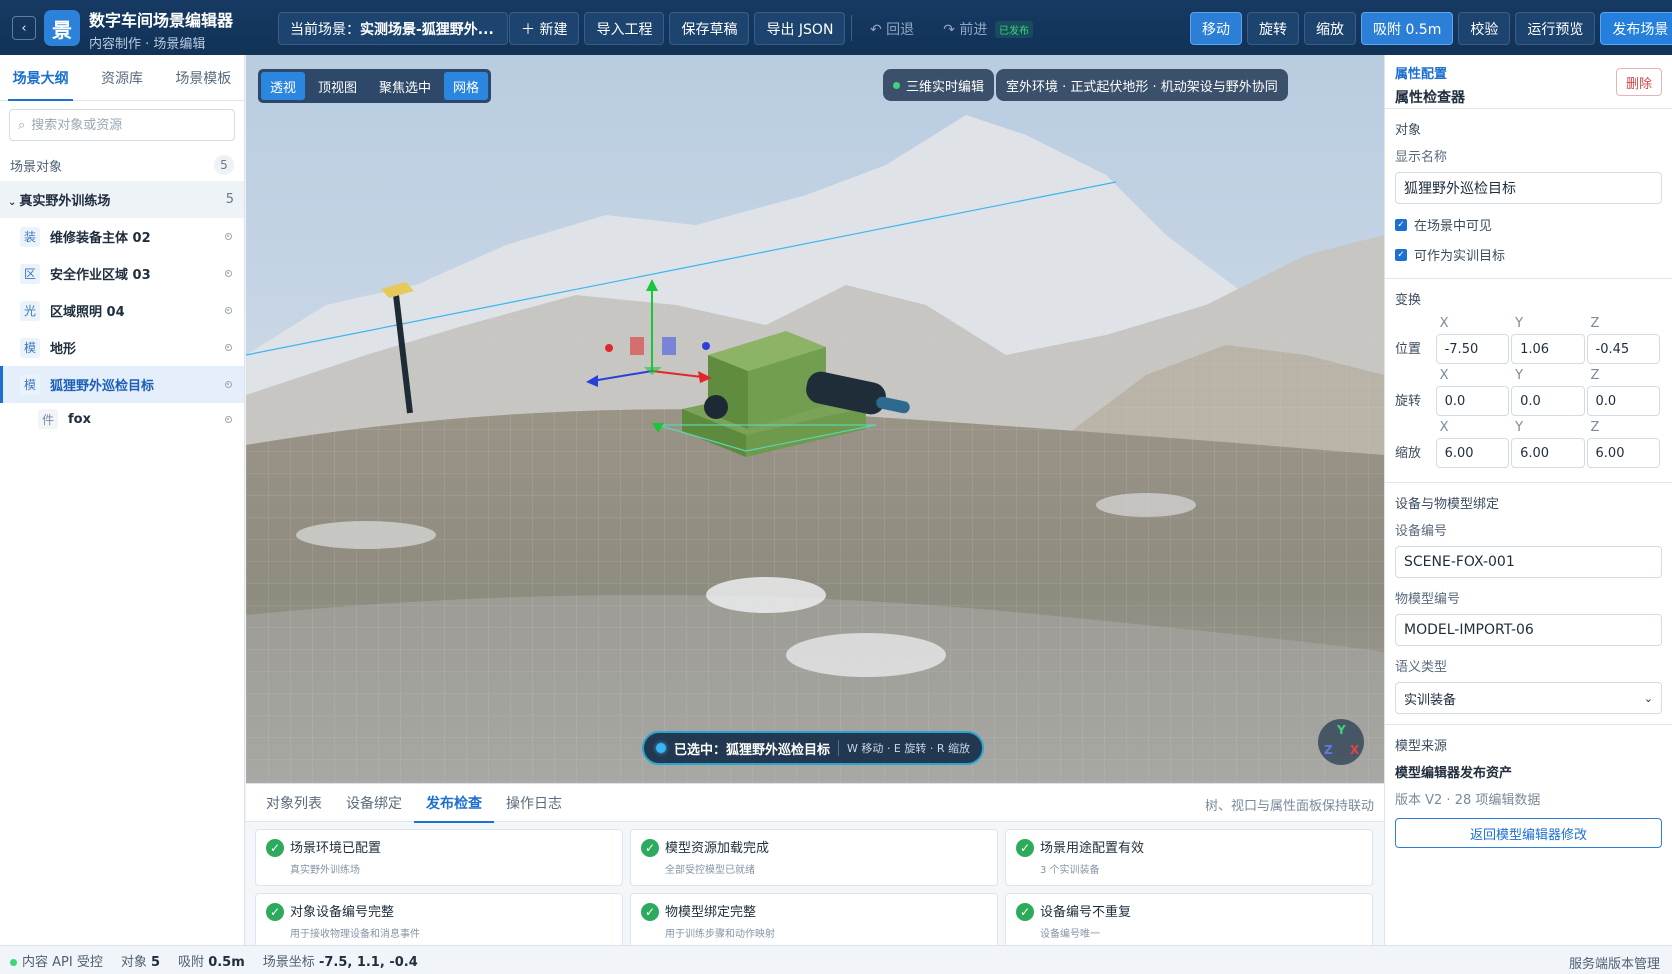 This screenshot has width=1672, height=974. Describe the element at coordinates (283, 86) in the screenshot. I see `perspective-view-button: 透视` at that location.